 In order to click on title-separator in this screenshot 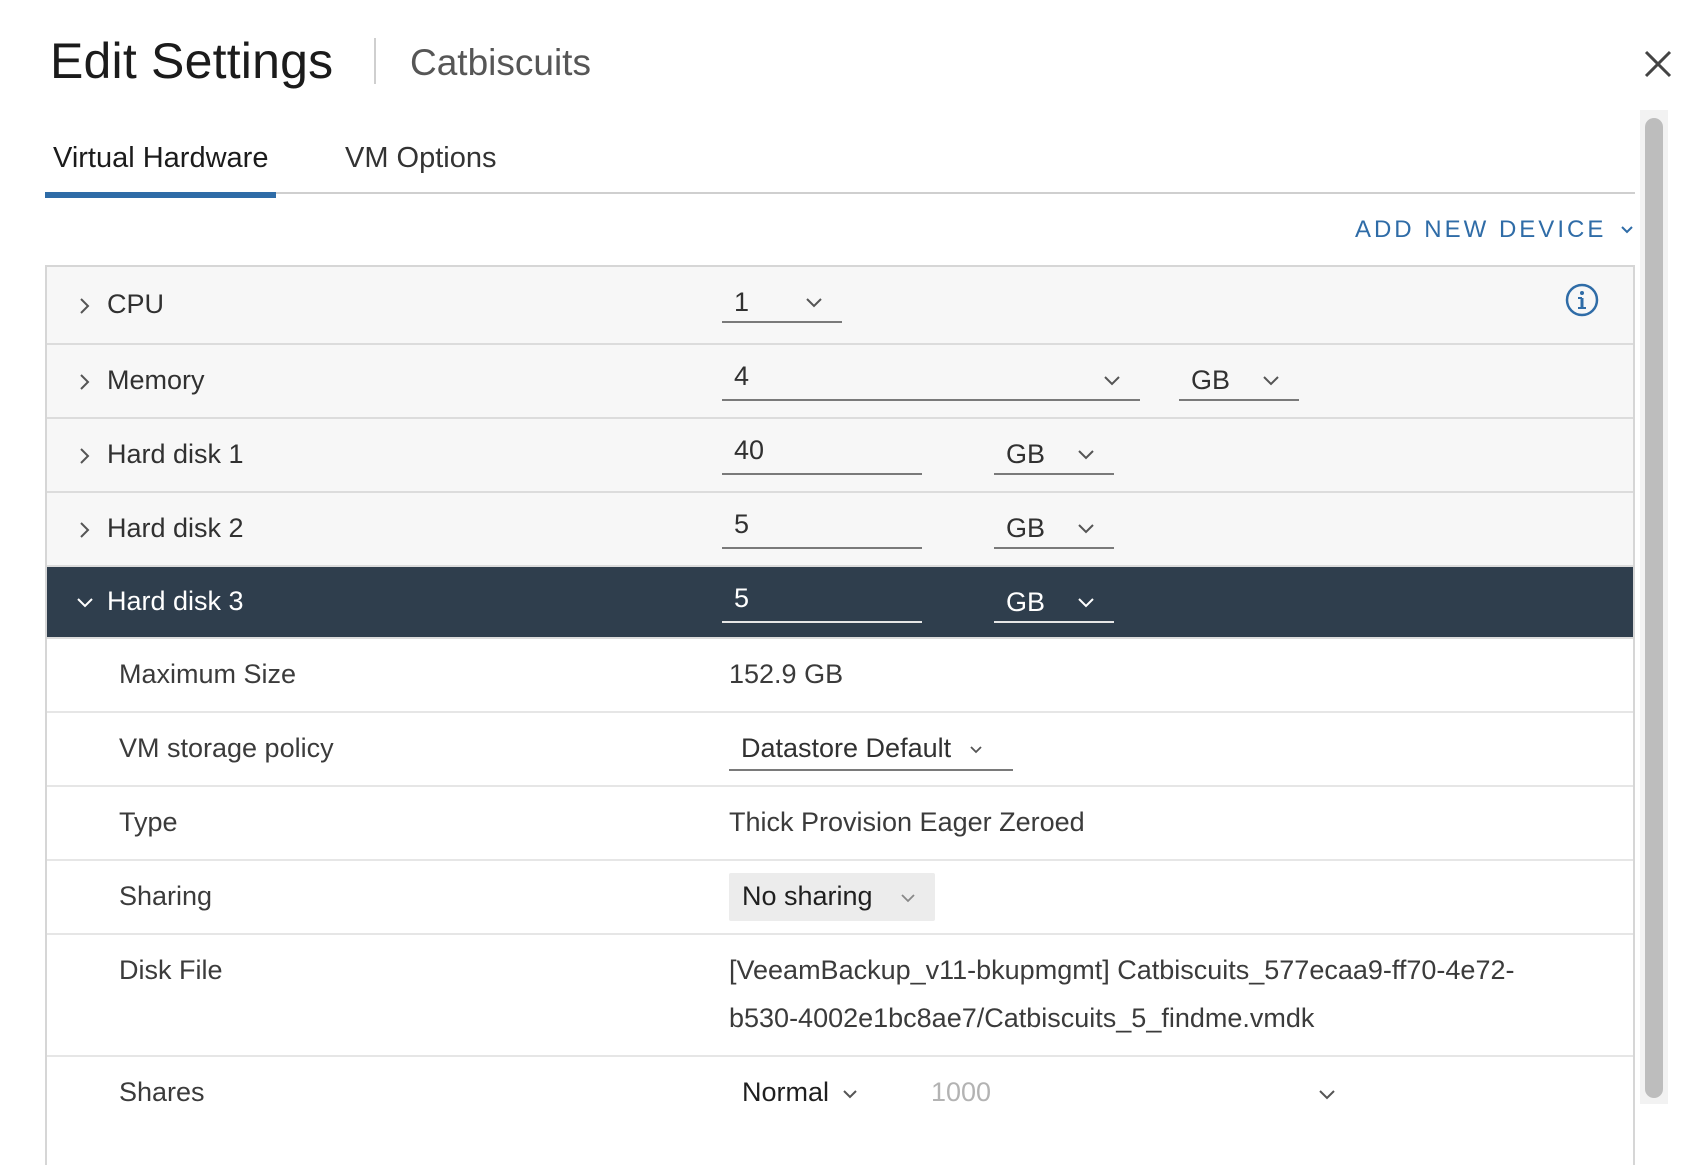, I will do `click(375, 61)`.